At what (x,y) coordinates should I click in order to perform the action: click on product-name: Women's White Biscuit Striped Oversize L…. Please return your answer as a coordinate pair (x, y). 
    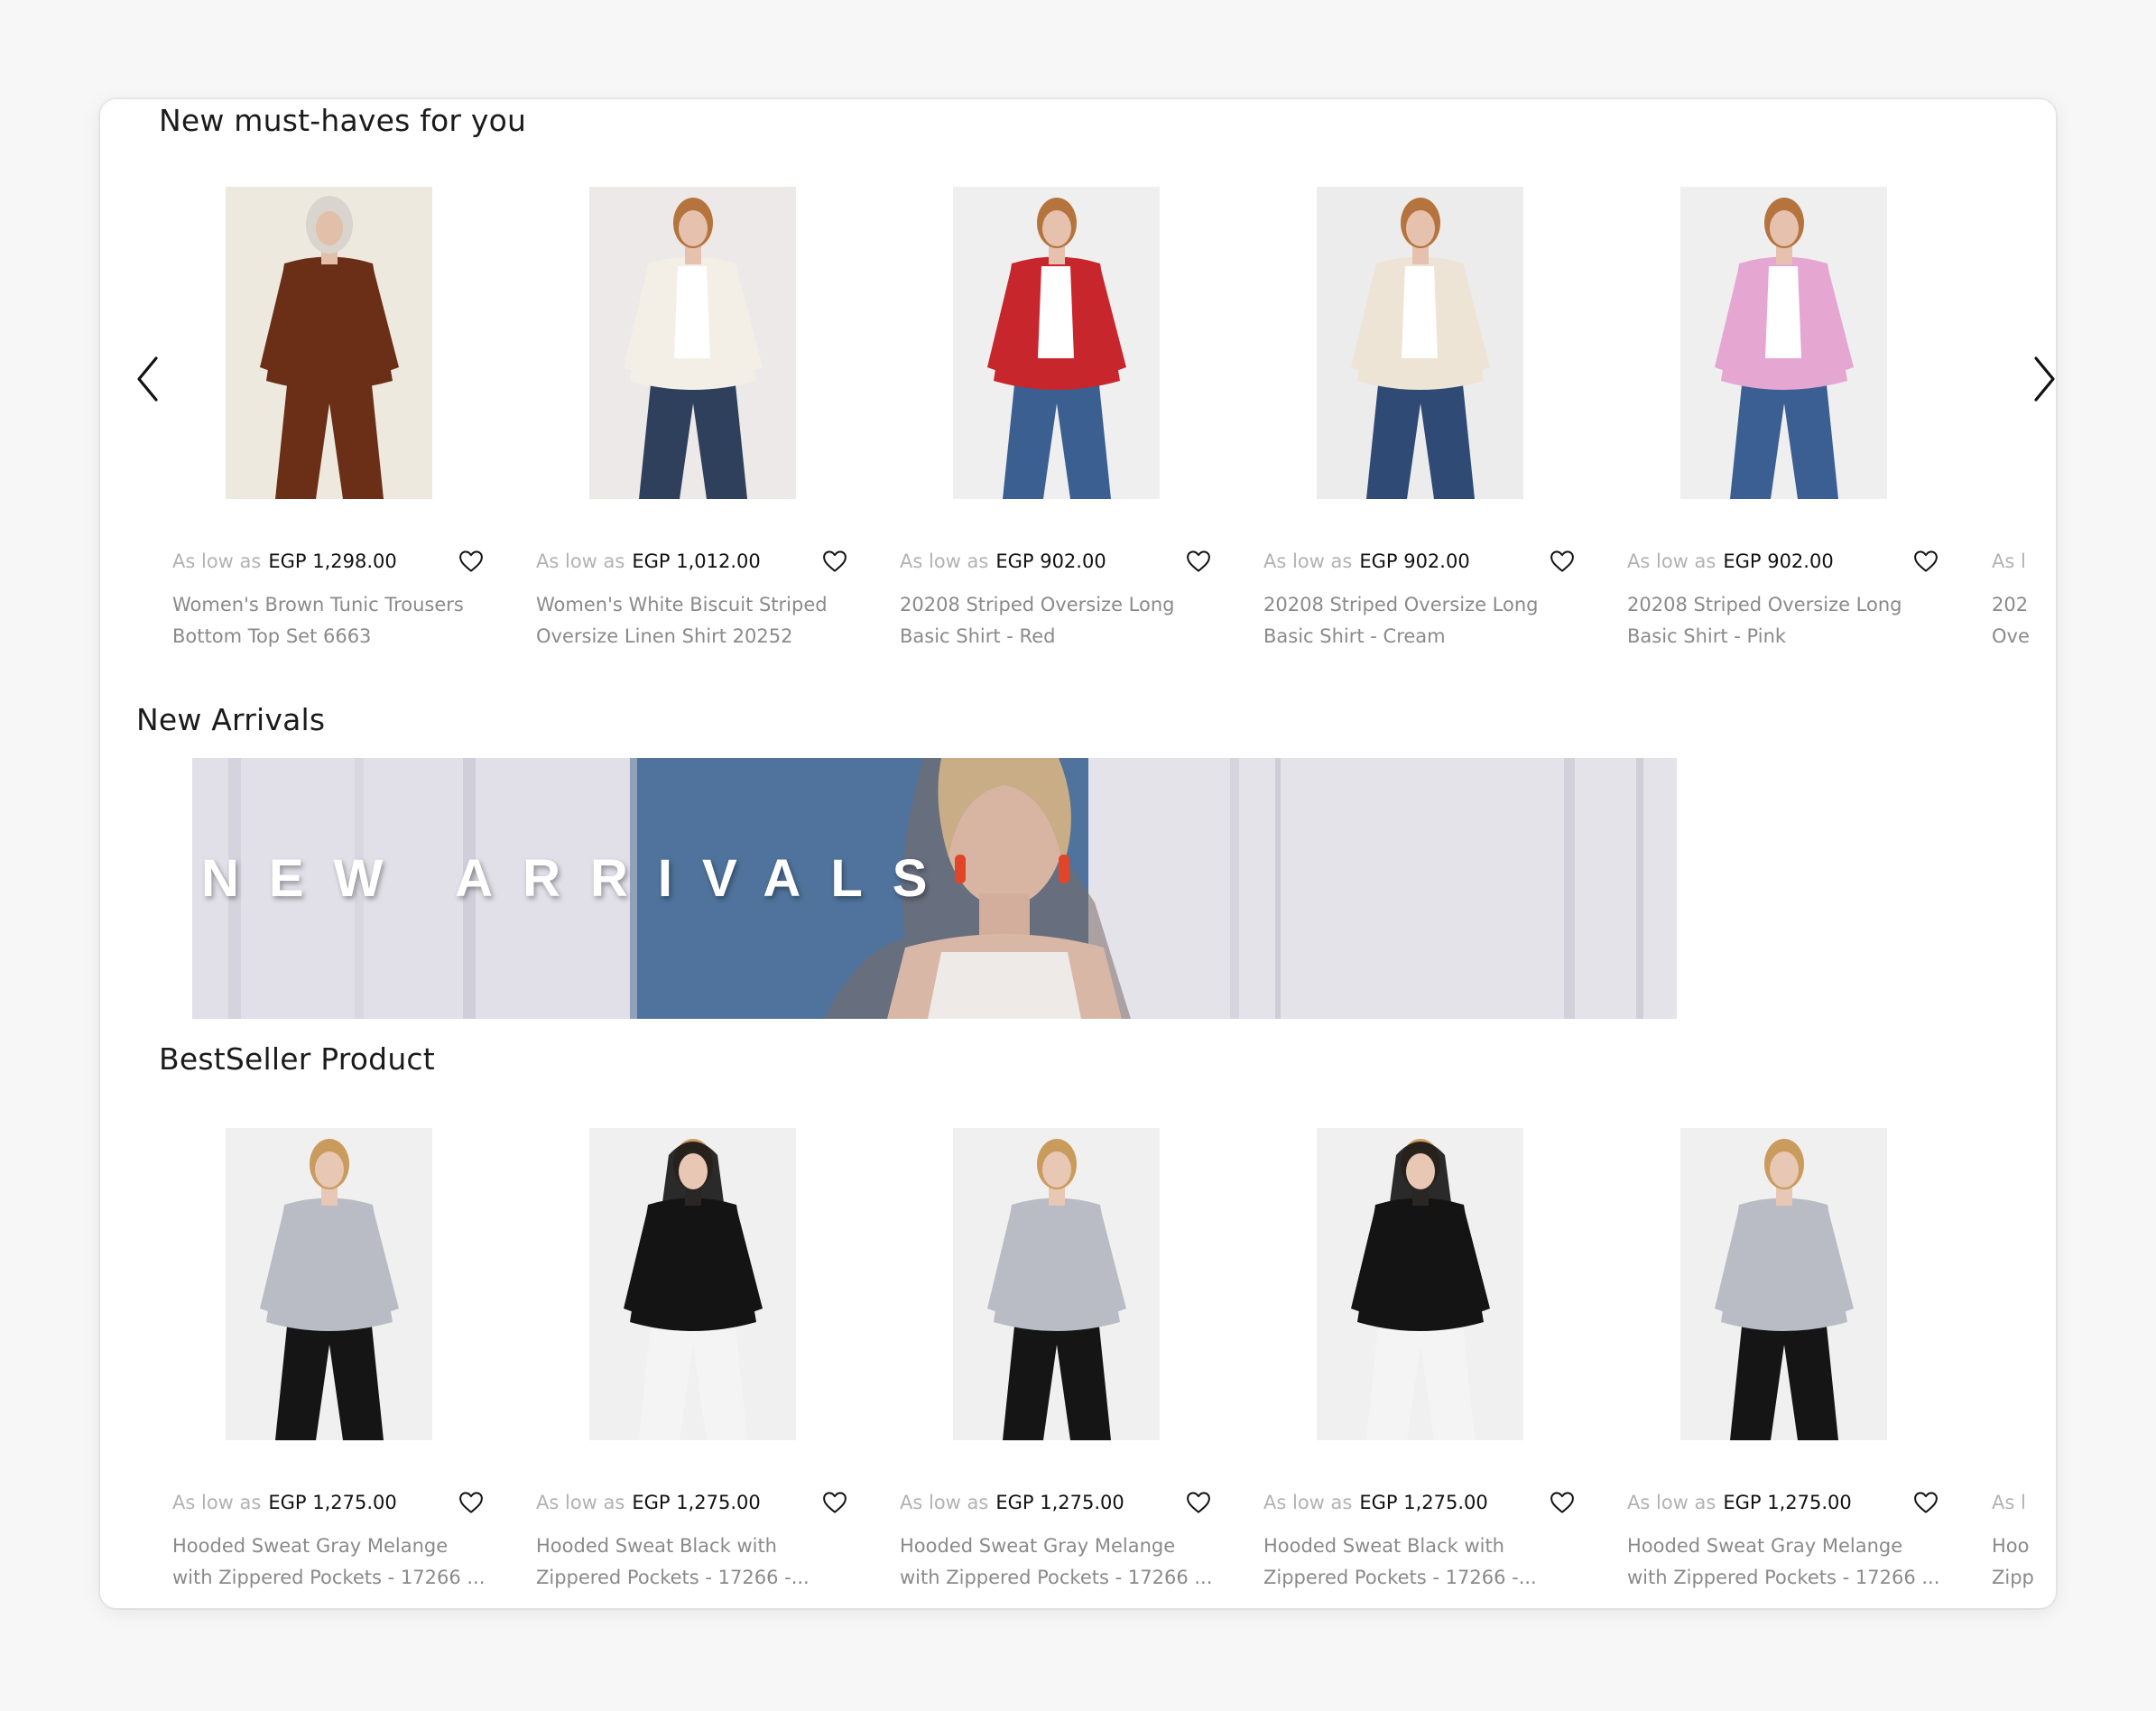
    Looking at the image, I should click on (698, 620).